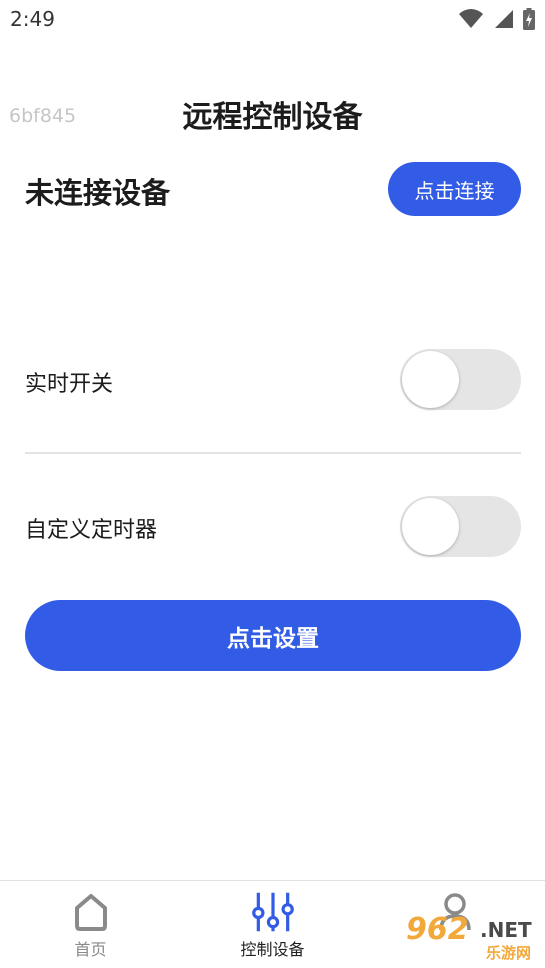  Describe the element at coordinates (98, 193) in the screenshot. I see `connection-status-text: 未连接设备` at that location.